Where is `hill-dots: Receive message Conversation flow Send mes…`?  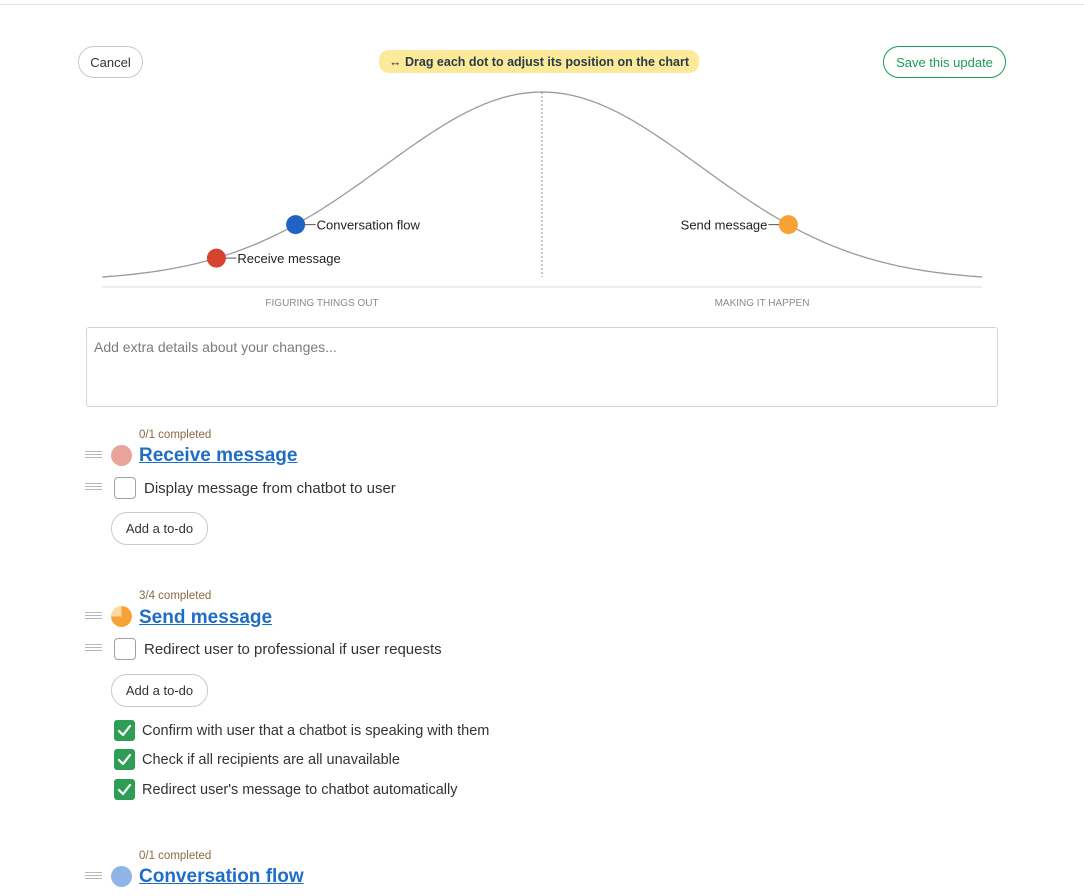 hill-dots: Receive message Conversation flow Send mes… is located at coordinates (502, 241).